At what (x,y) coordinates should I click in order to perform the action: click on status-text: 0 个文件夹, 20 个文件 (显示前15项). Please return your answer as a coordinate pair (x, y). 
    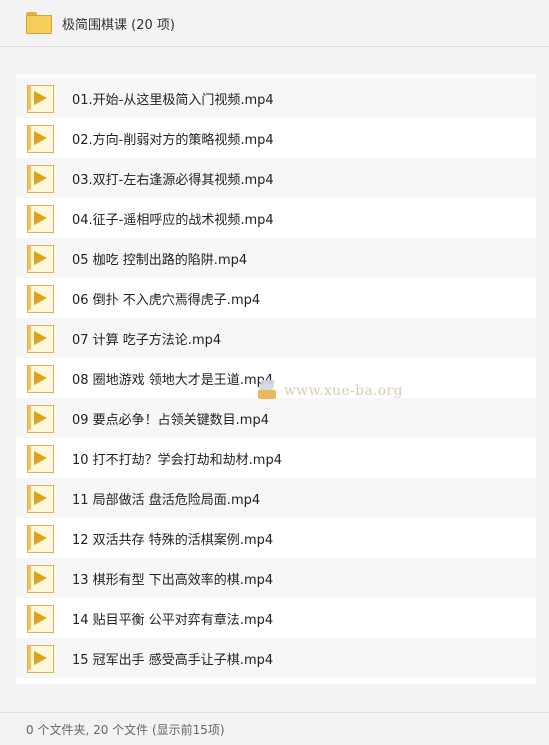
    Looking at the image, I should click on (125, 729).